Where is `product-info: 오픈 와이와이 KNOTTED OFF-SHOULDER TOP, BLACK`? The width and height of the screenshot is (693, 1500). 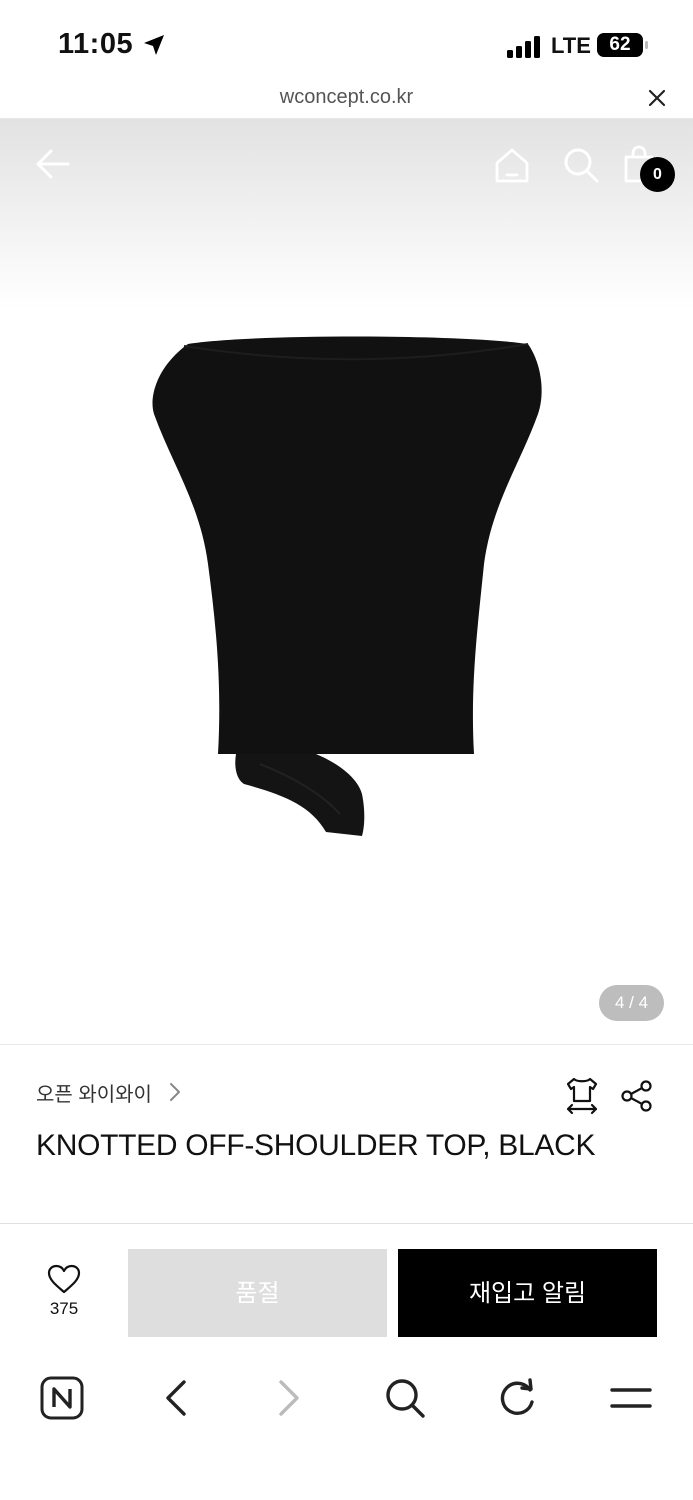 product-info: 오픈 와이와이 KNOTTED OFF-SHOULDER TOP, BLACK is located at coordinates (346, 1134).